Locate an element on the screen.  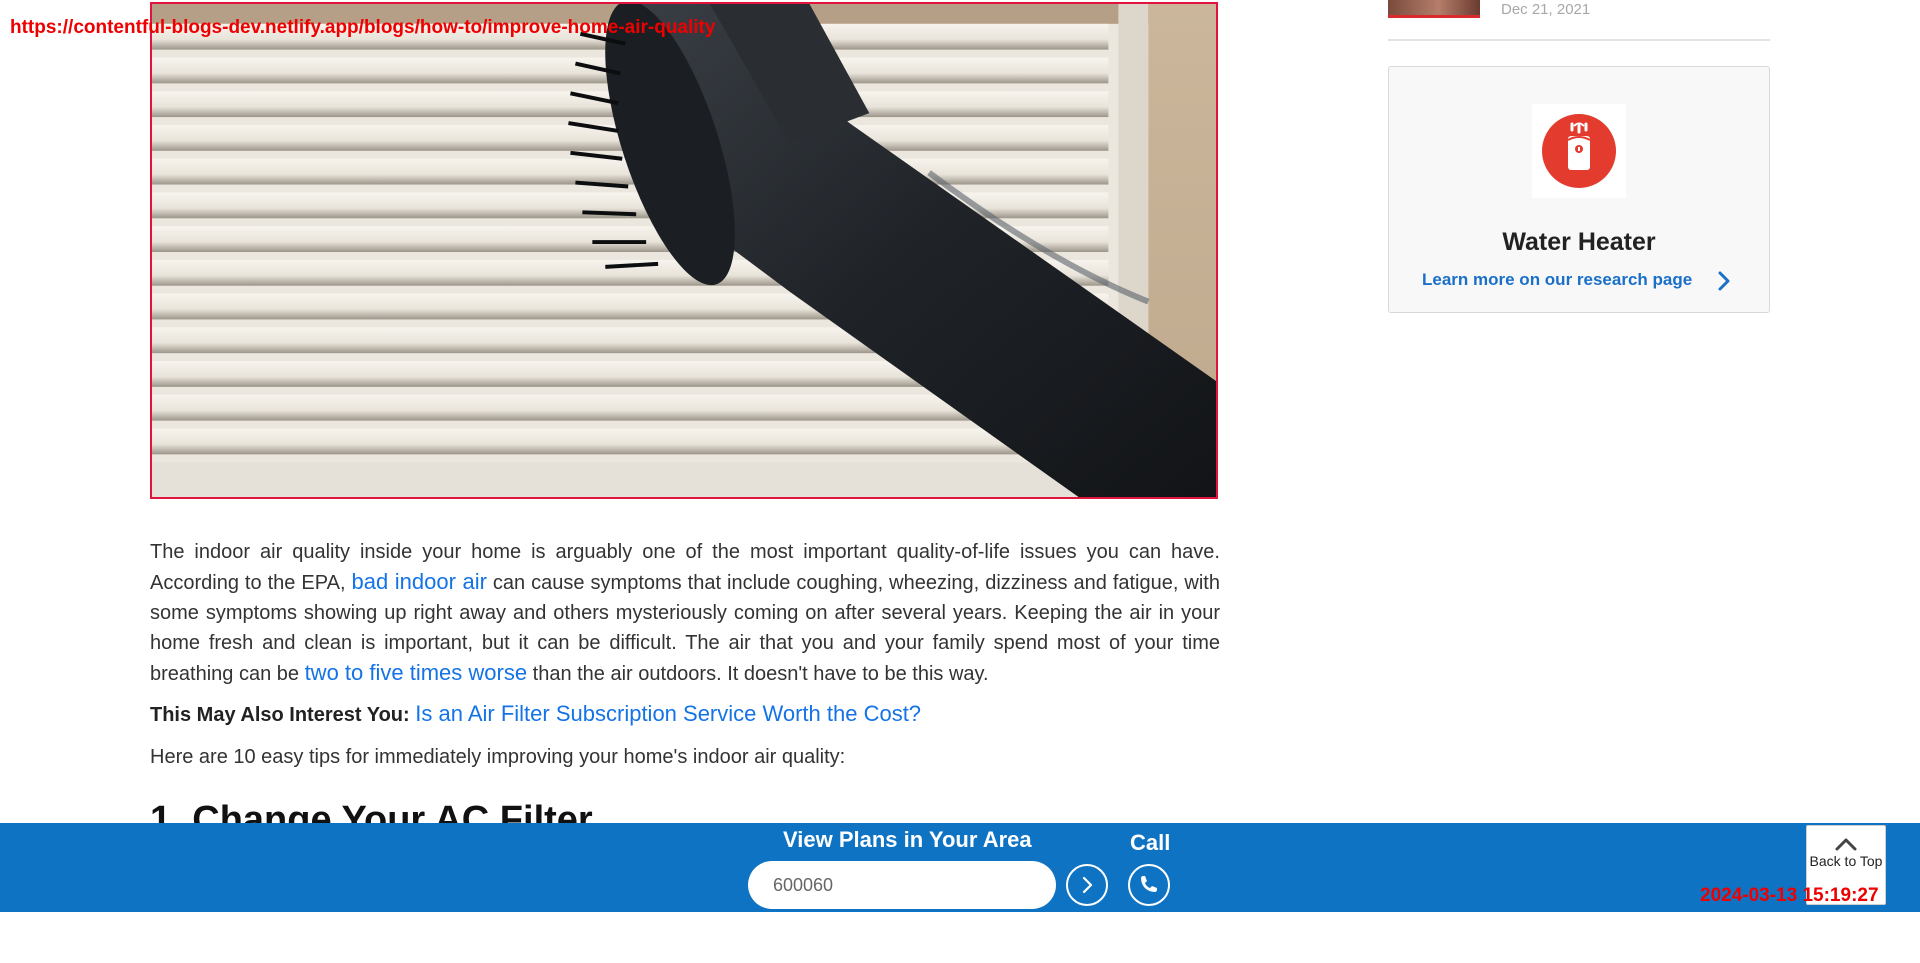
sidebar-divider is located at coordinates (1579, 40).